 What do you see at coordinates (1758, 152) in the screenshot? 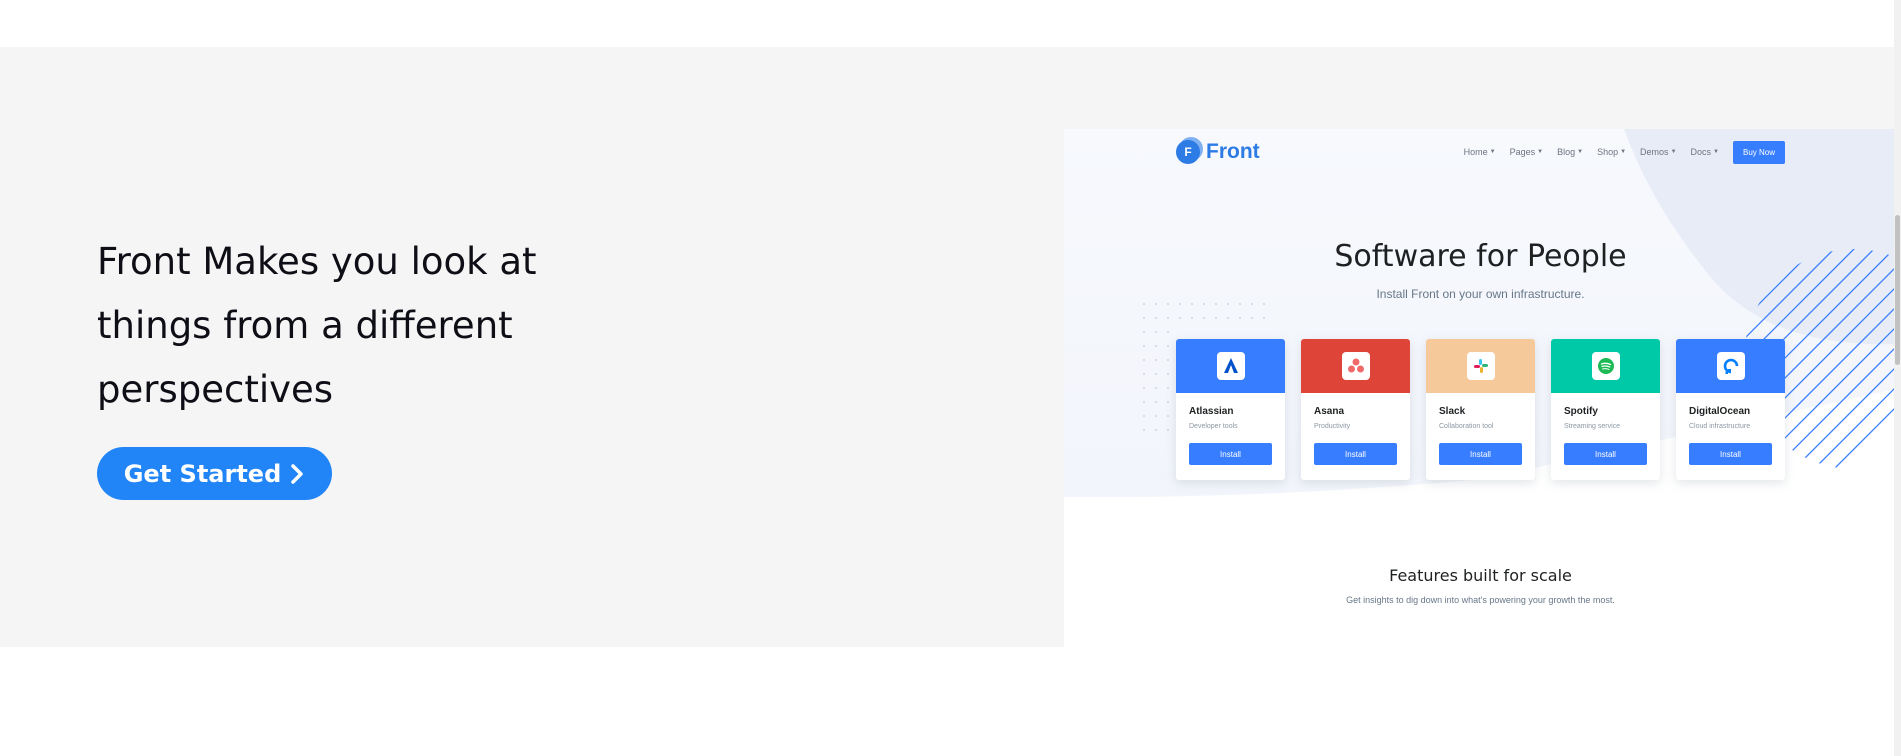
I see `buy-now-button: Buy Now` at bounding box center [1758, 152].